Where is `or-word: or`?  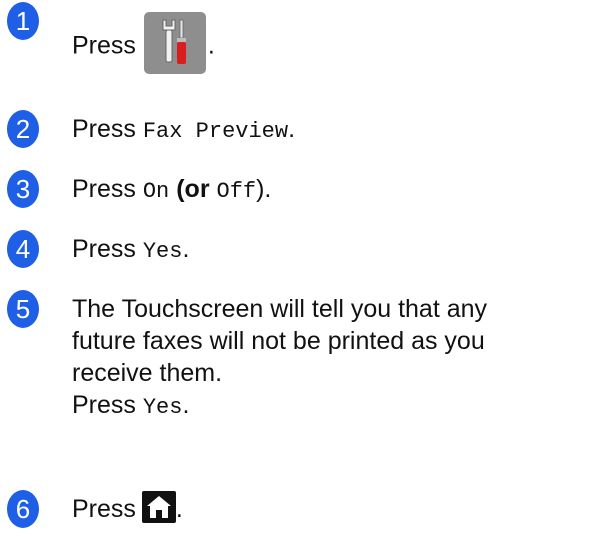
or-word: or is located at coordinates (197, 189).